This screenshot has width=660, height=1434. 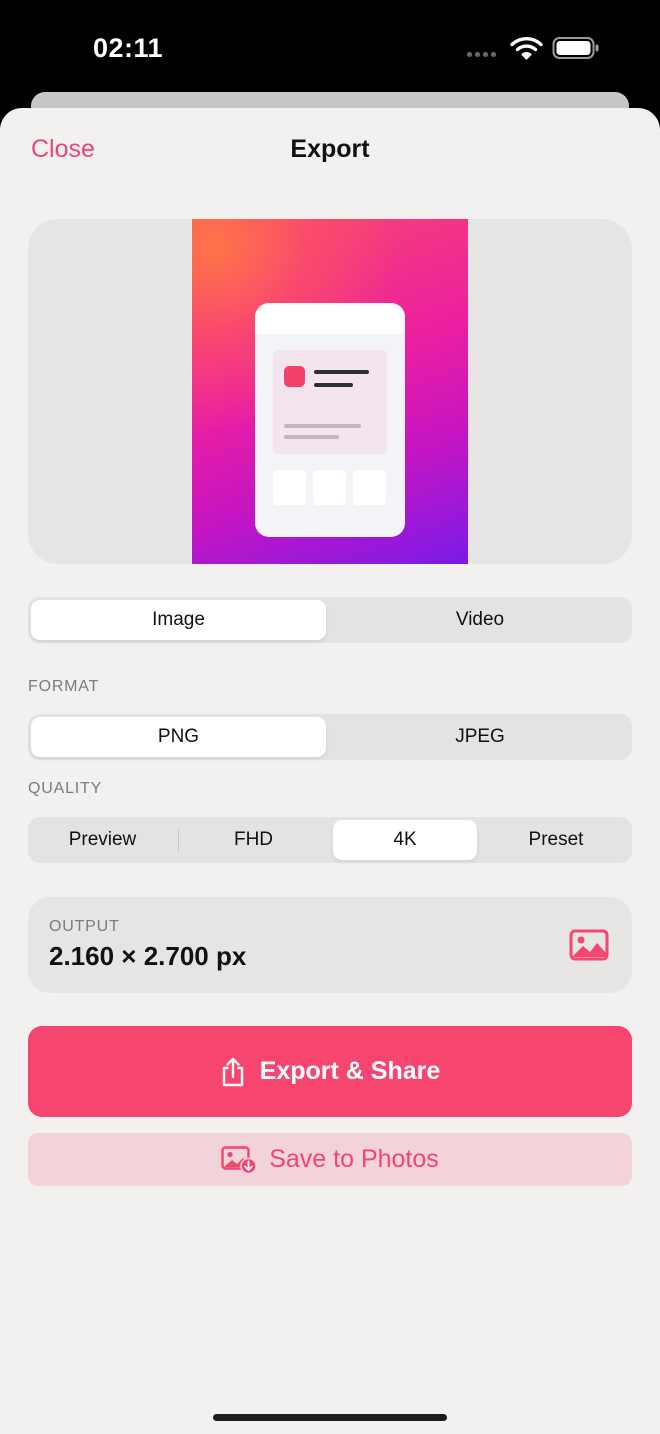 What do you see at coordinates (178, 620) in the screenshot?
I see `segment-image: Image` at bounding box center [178, 620].